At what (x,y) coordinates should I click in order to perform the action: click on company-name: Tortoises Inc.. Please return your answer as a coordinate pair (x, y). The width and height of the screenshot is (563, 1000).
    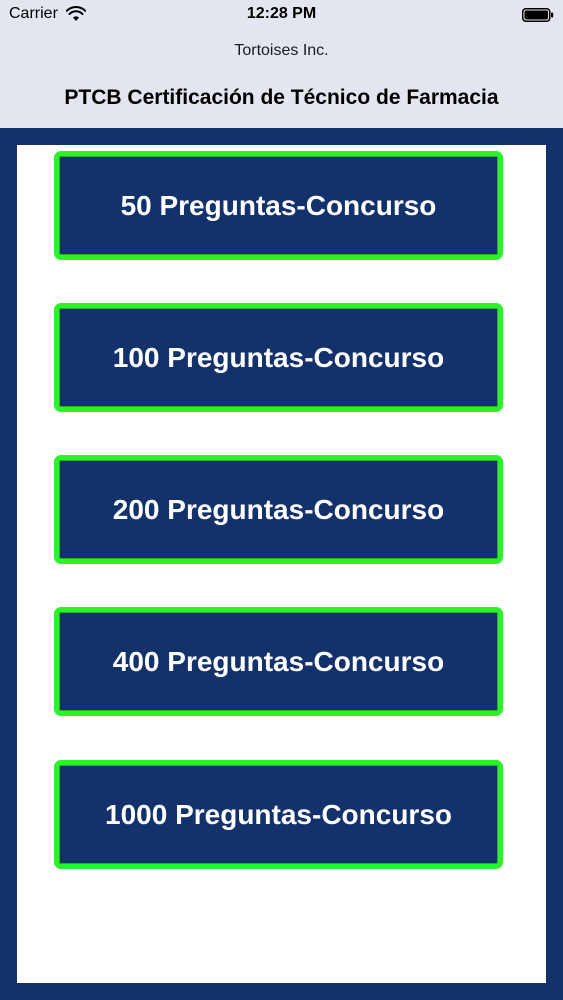
    Looking at the image, I should click on (281, 50).